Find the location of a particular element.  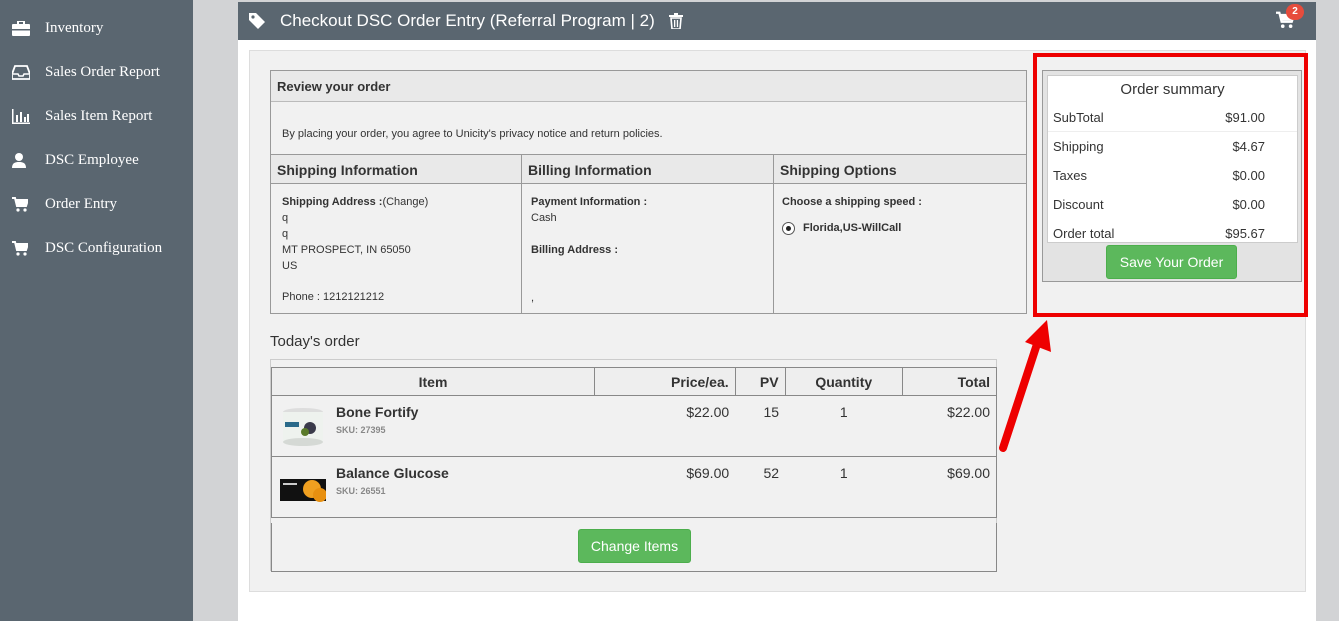

sidebar-item-sales-item-report: Sales Item Report is located at coordinates (96, 116).